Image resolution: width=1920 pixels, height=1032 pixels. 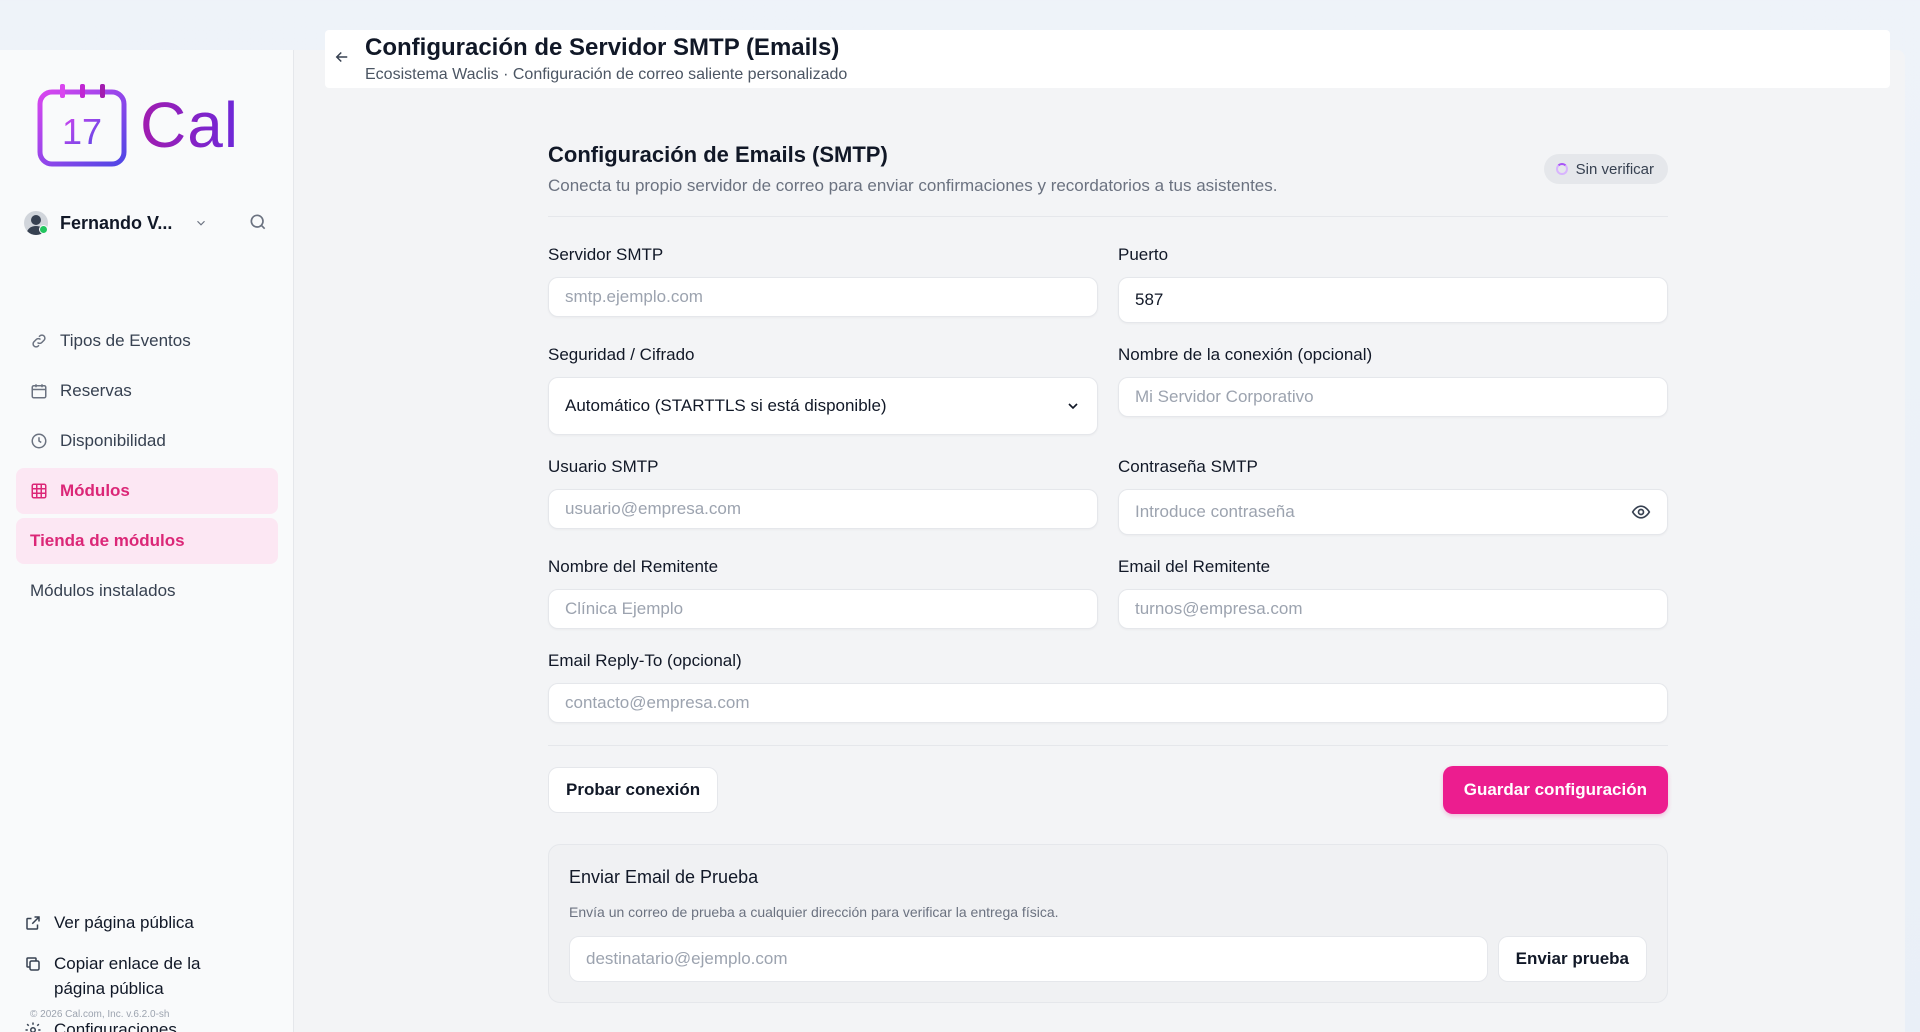 What do you see at coordinates (1108, 216) in the screenshot?
I see `divider` at bounding box center [1108, 216].